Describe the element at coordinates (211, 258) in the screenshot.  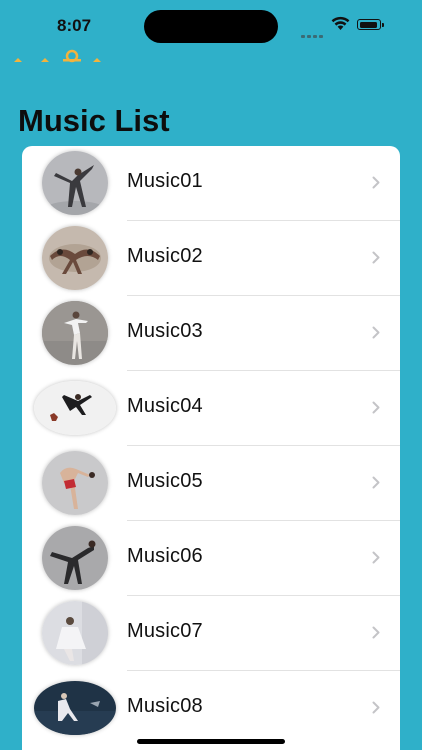
I see `music-row-02: Music02` at that location.